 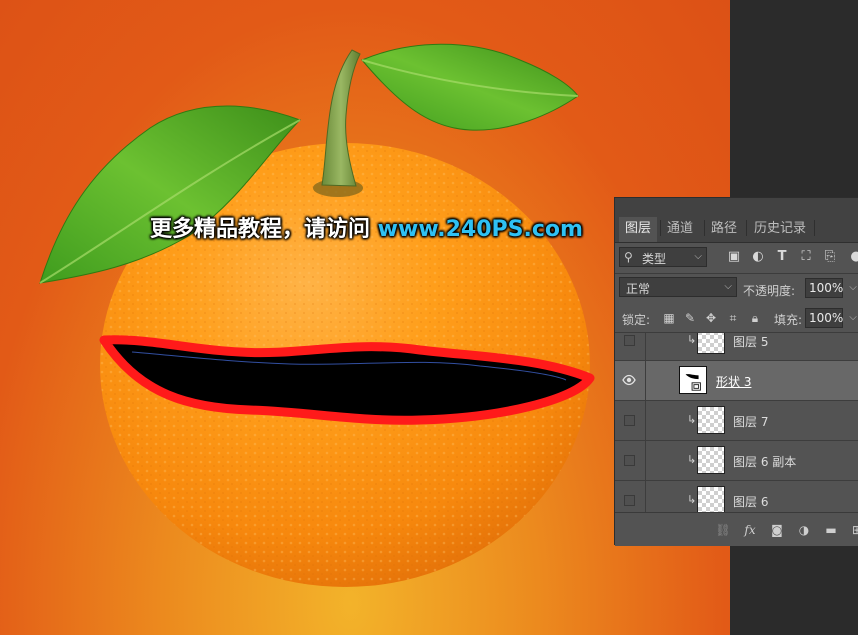 What do you see at coordinates (690, 318) in the screenshot?
I see `lock-brush-icon: ✎` at bounding box center [690, 318].